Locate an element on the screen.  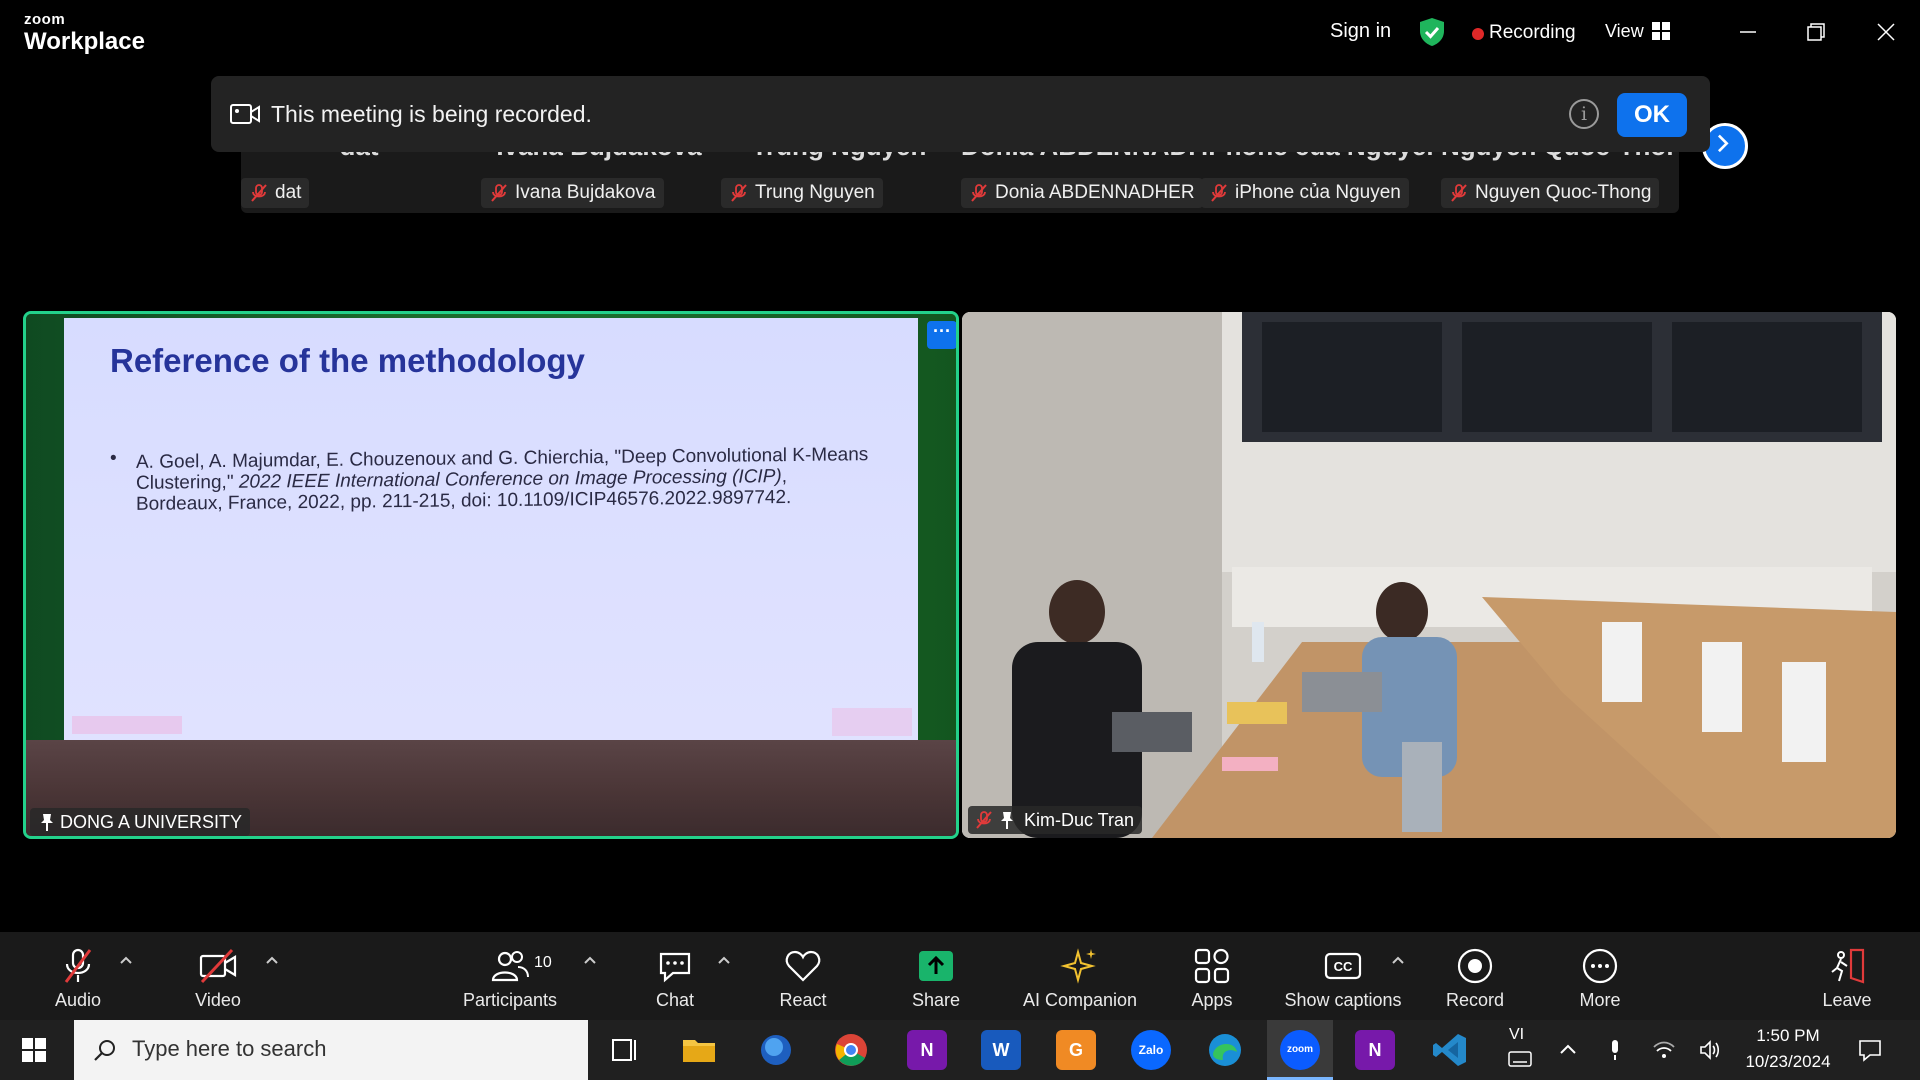
zoom-taskbar-button-active: zoom is located at coordinates (1300, 1050).